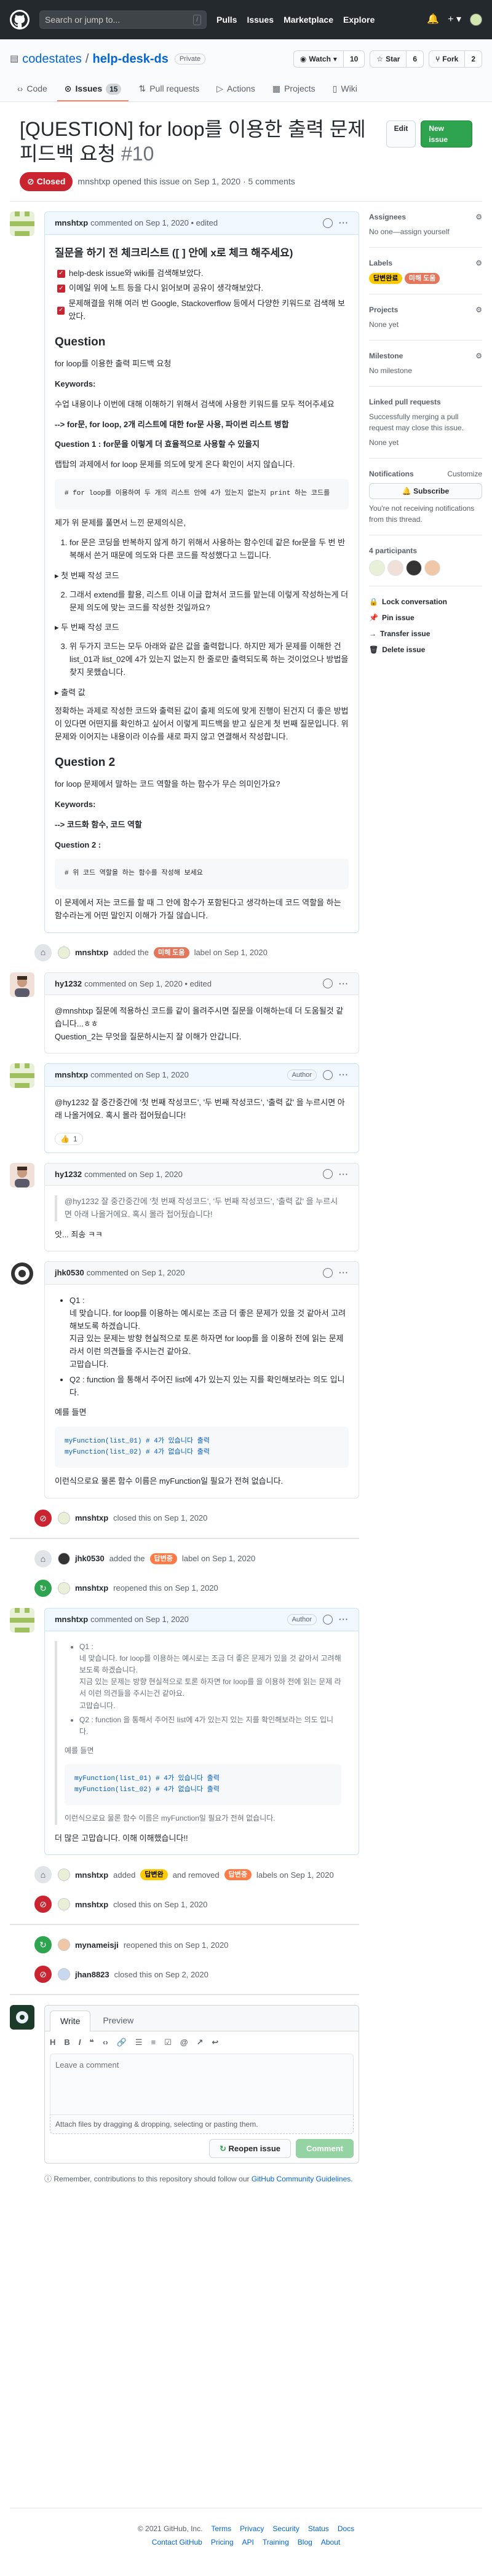  Describe the element at coordinates (69, 1273) in the screenshot. I see `comment-author: jhk0530` at that location.